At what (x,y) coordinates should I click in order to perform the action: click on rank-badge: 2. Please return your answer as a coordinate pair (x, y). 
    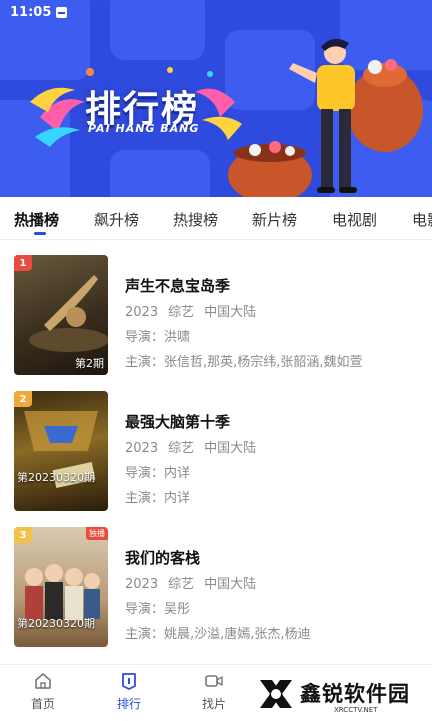
    Looking at the image, I should click on (23, 399).